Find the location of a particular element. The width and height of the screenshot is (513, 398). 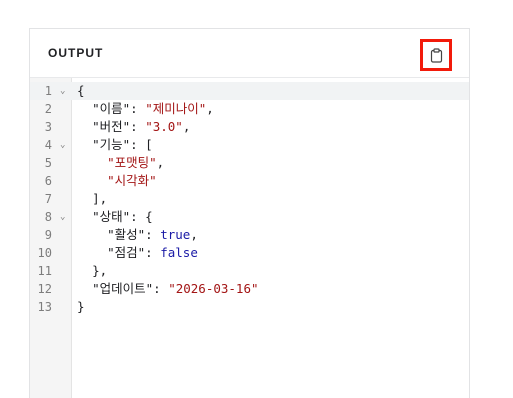

code-token: "활성" is located at coordinates (126, 234).